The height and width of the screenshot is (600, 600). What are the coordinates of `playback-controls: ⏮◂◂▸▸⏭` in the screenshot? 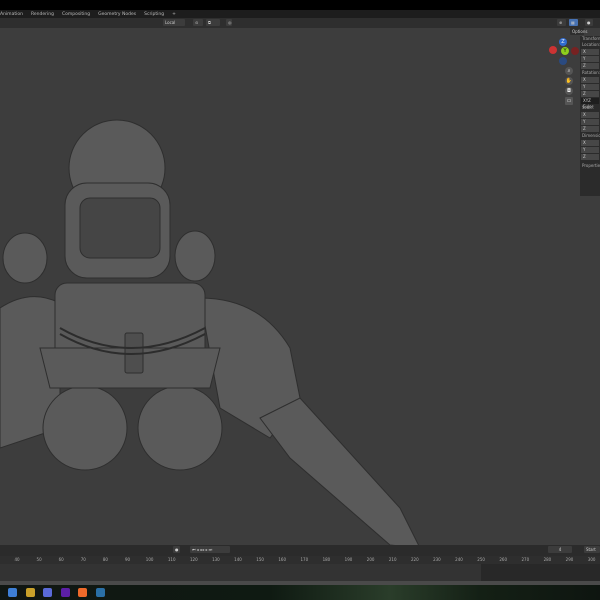 It's located at (210, 549).